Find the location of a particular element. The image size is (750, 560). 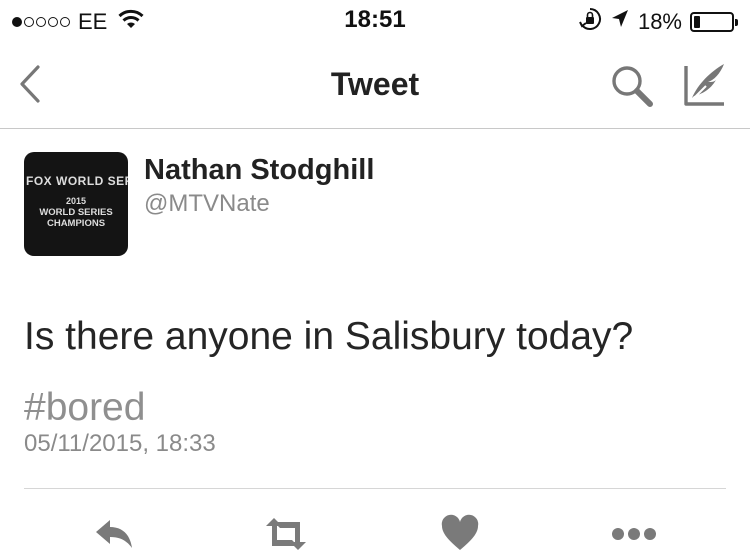

divider is located at coordinates (375, 488).